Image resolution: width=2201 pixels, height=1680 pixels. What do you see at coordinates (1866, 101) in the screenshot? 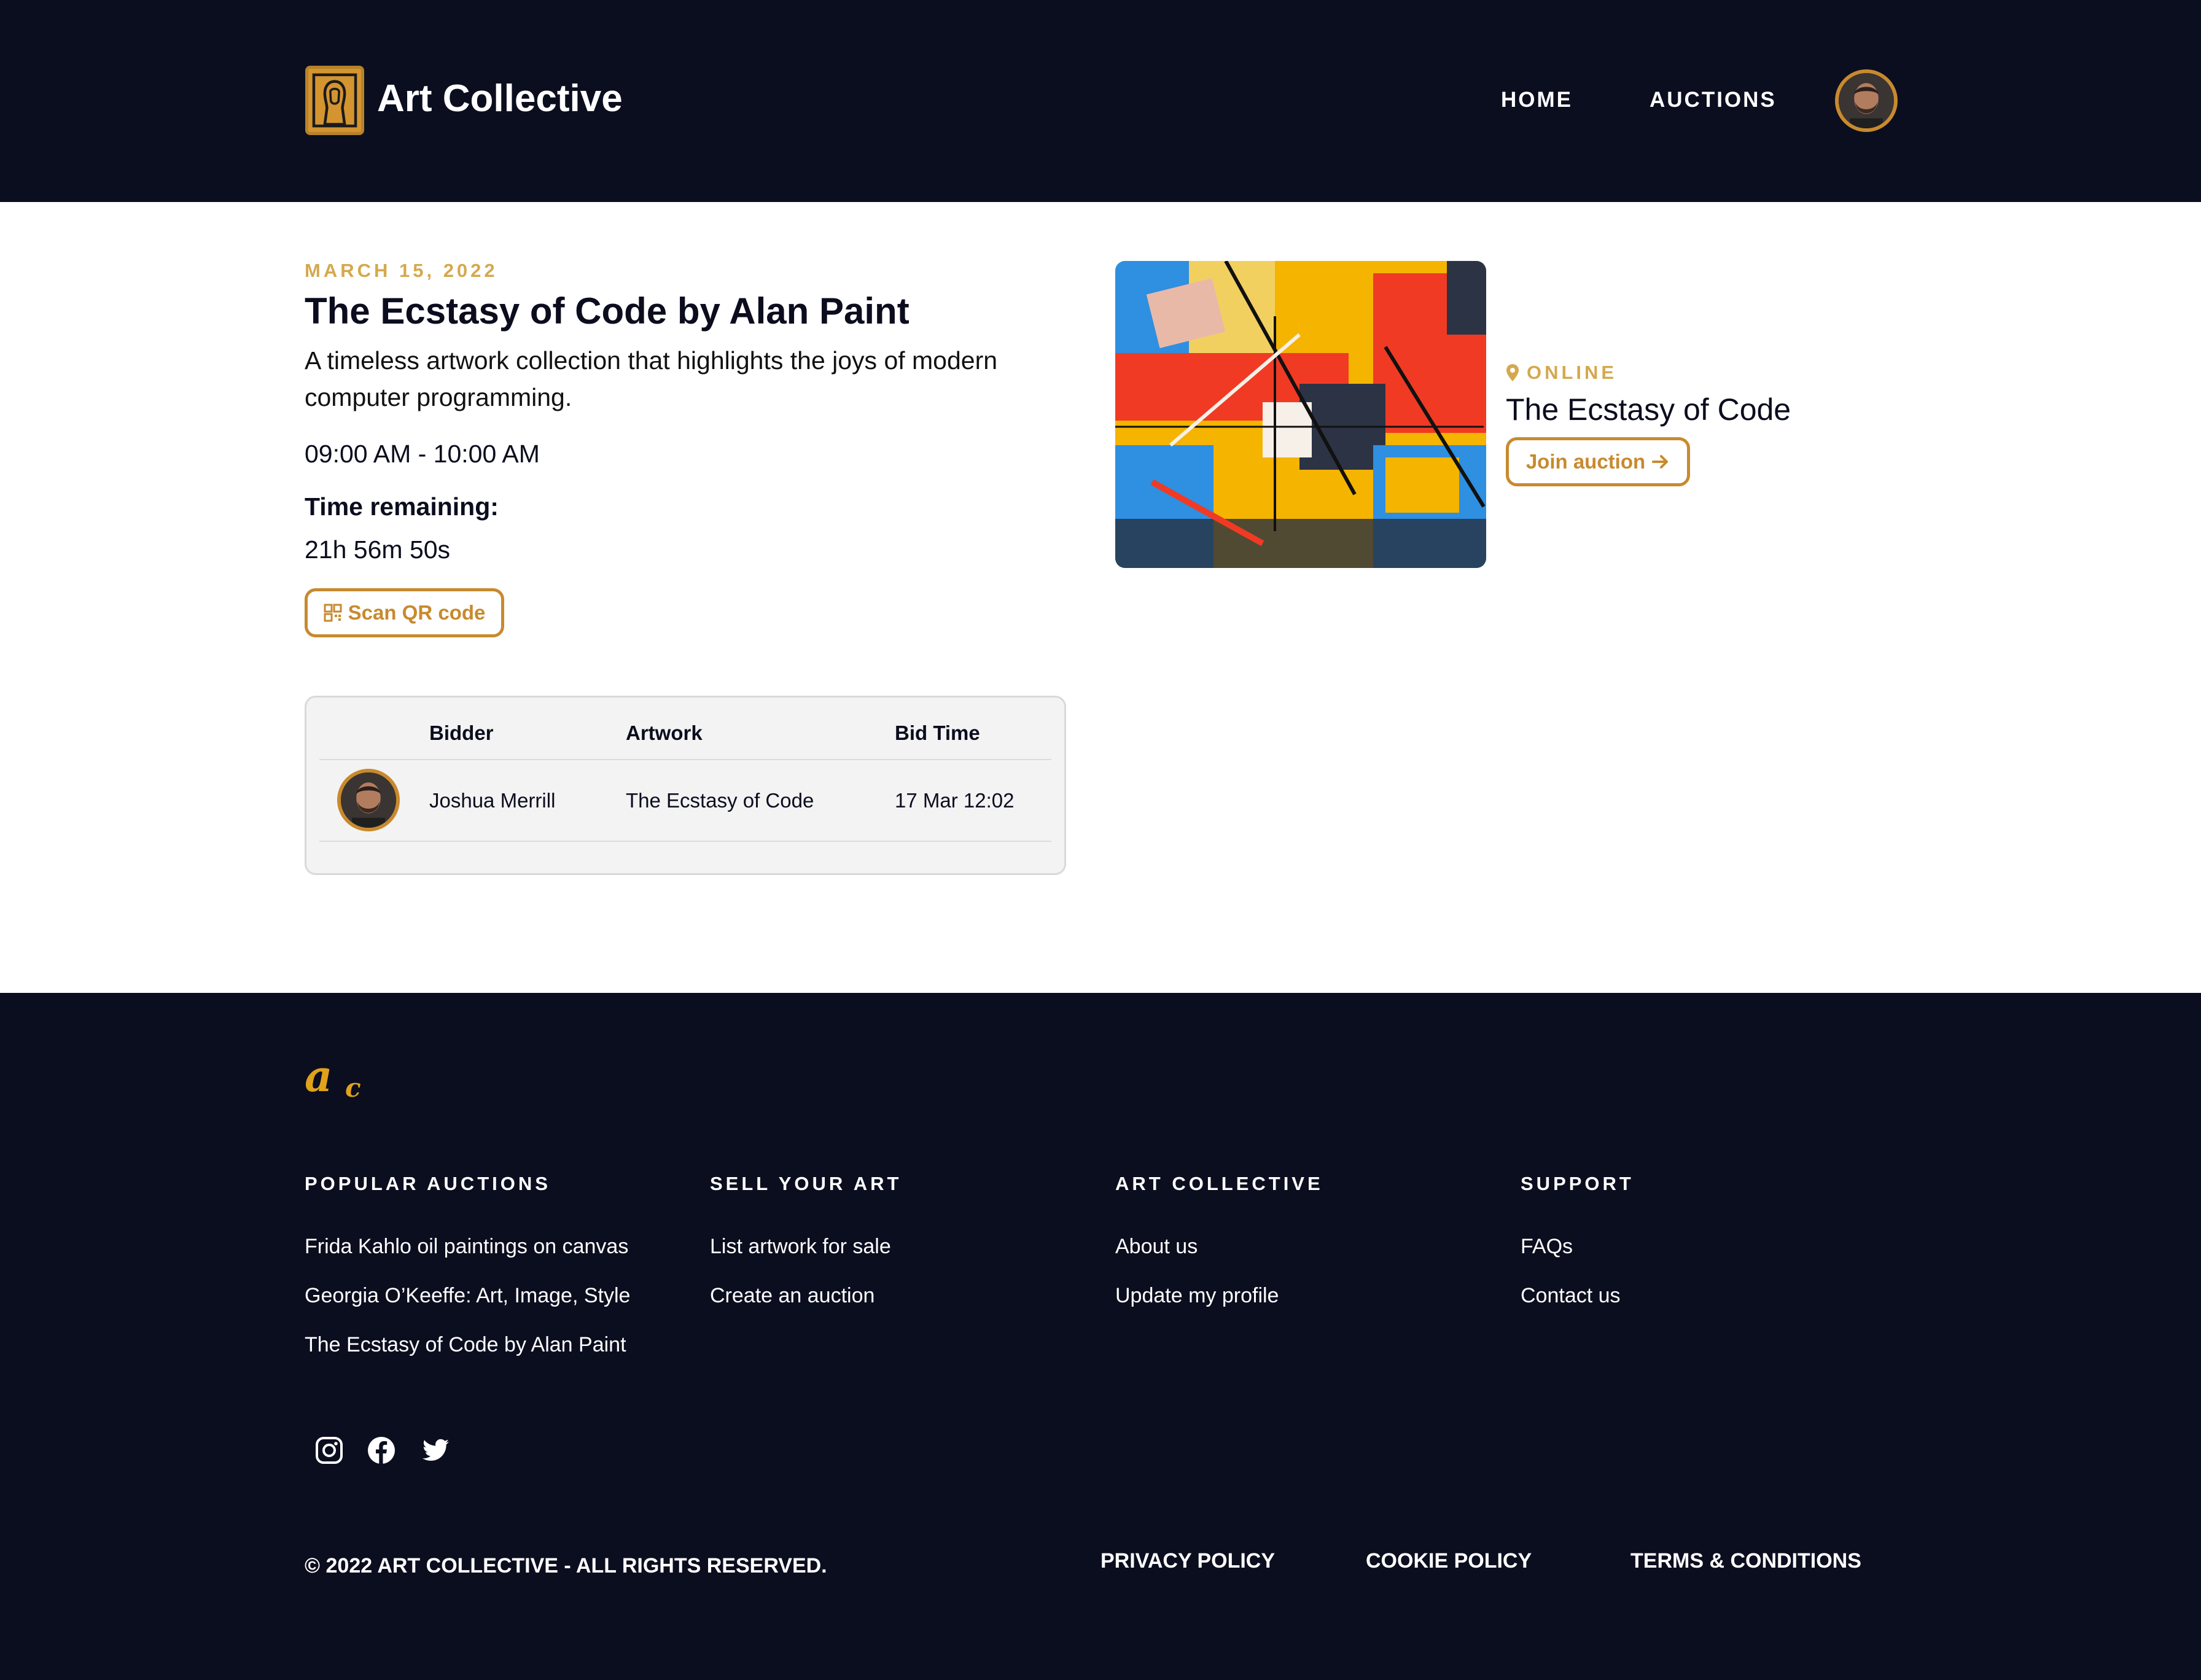
I see `user-avatar` at bounding box center [1866, 101].